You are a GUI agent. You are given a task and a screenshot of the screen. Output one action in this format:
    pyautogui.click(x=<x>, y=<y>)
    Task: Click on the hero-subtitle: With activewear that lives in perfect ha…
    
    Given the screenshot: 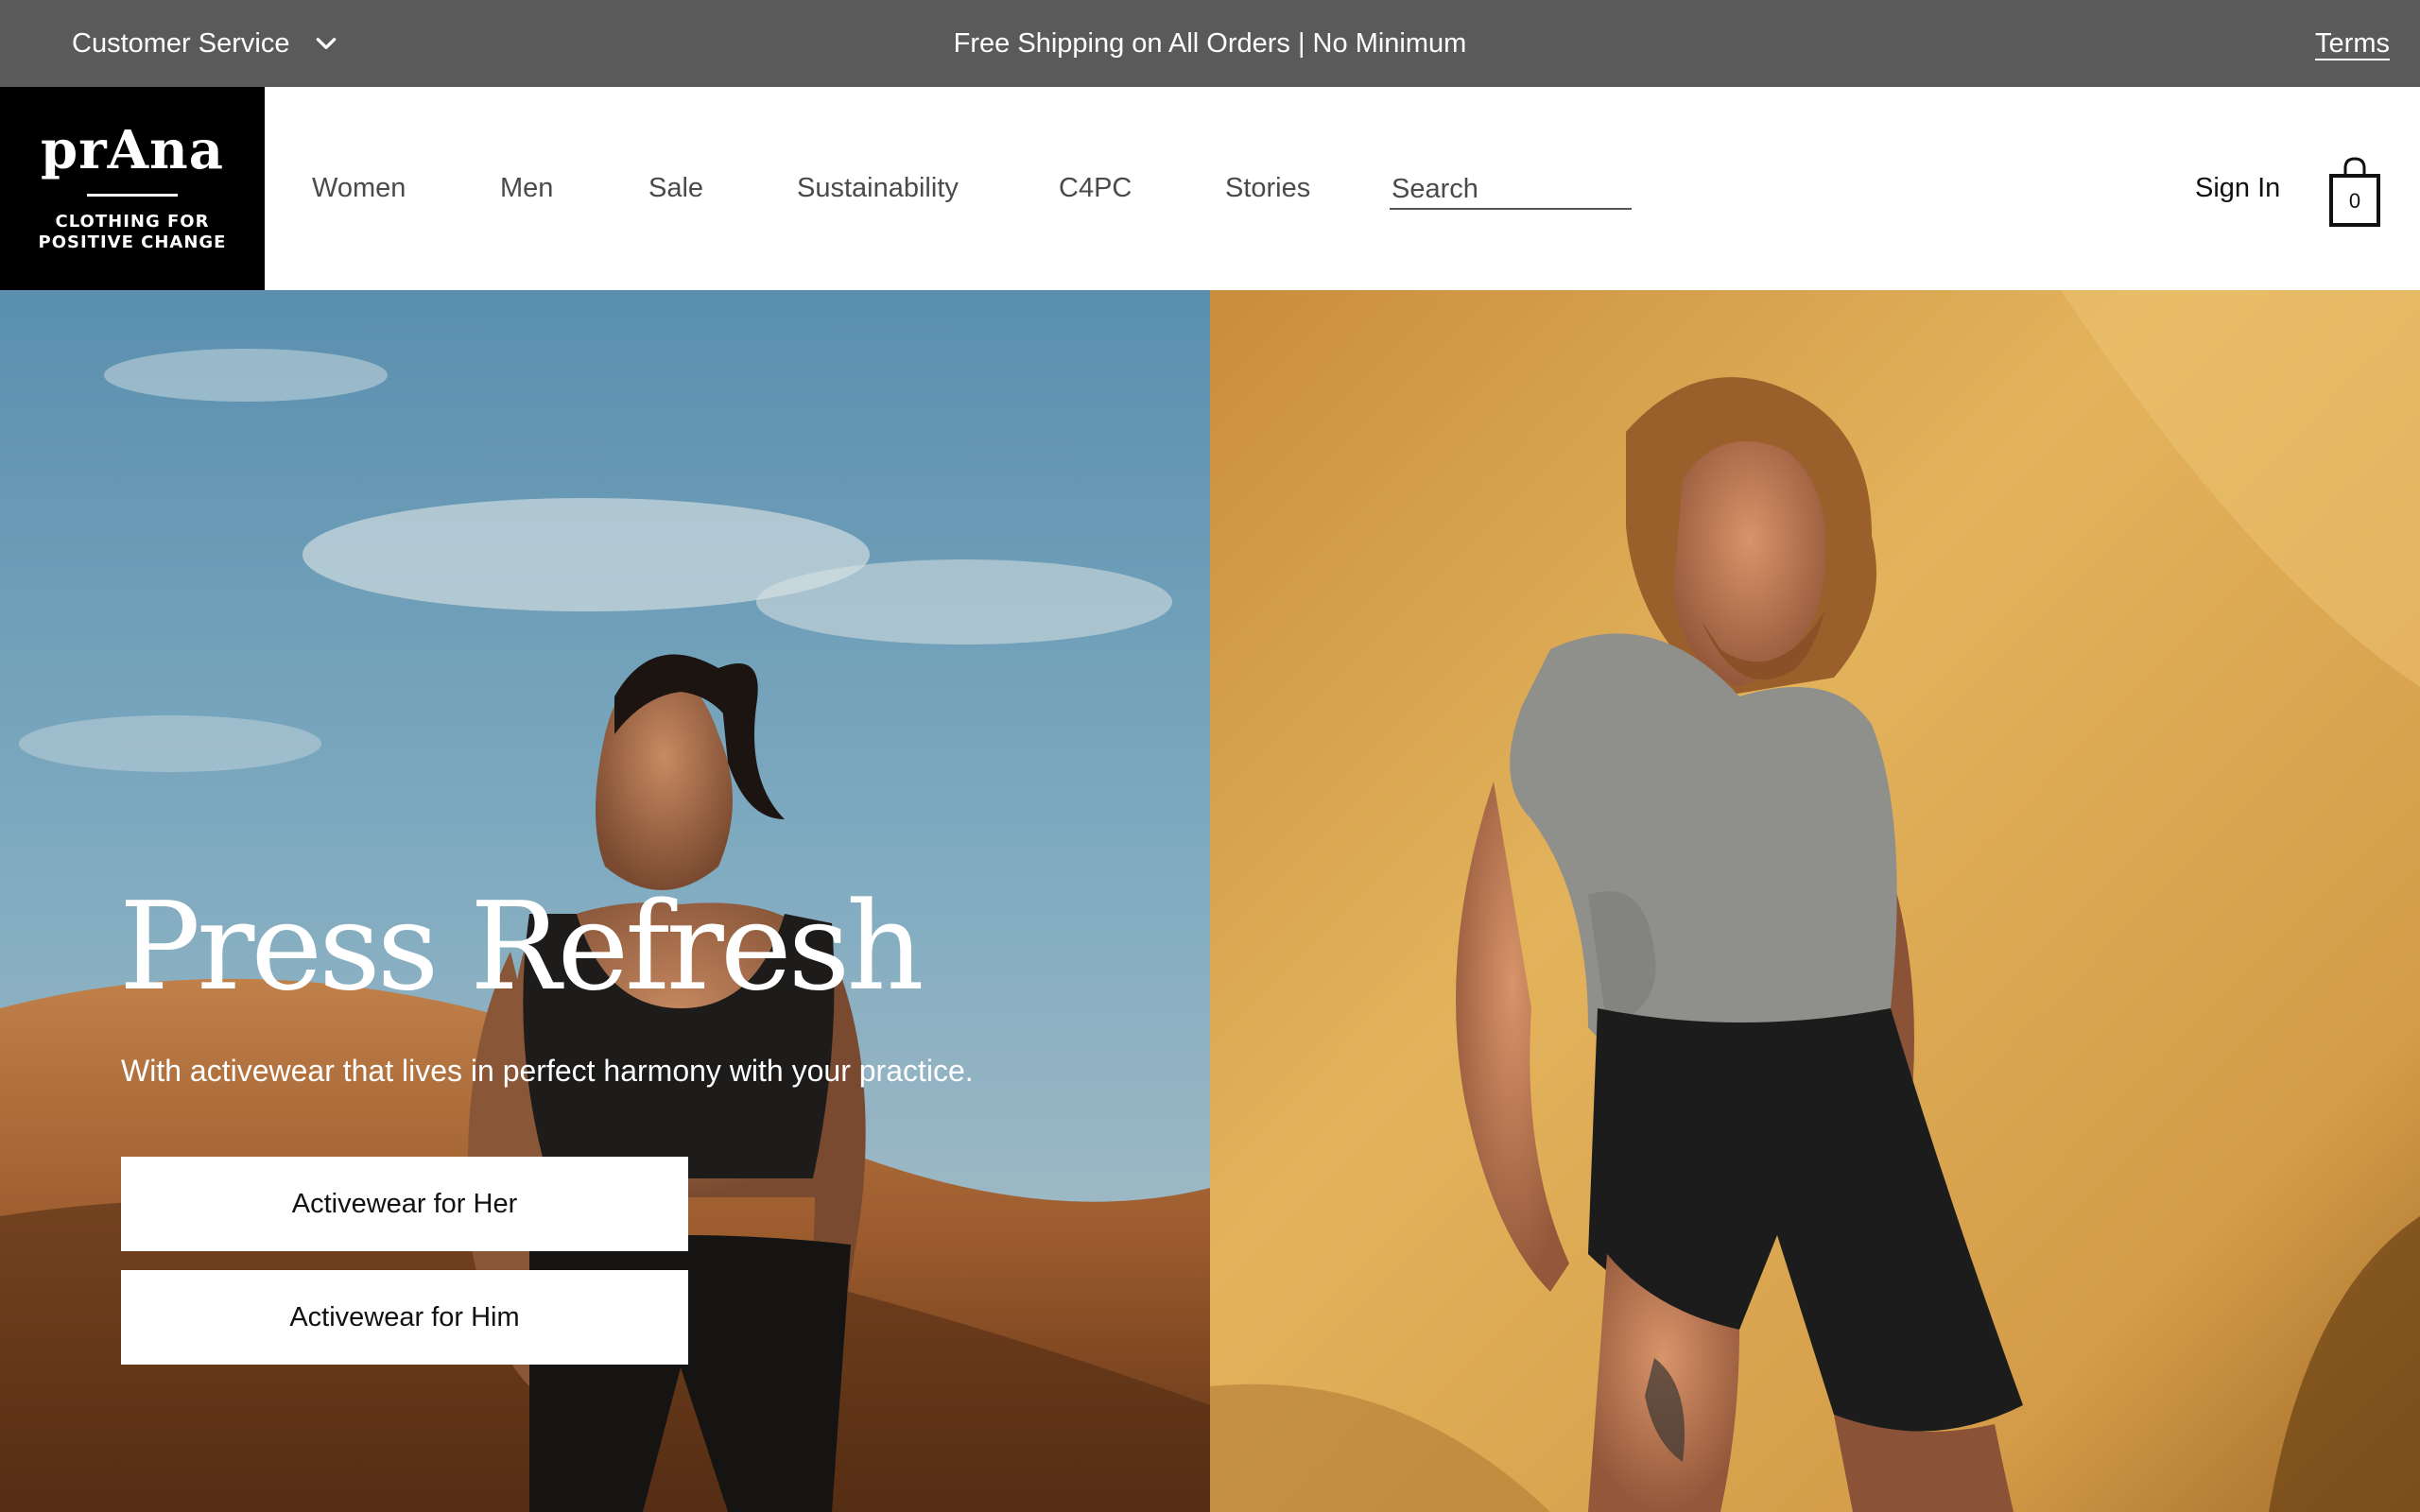 What is the action you would take?
    pyautogui.click(x=547, y=1071)
    